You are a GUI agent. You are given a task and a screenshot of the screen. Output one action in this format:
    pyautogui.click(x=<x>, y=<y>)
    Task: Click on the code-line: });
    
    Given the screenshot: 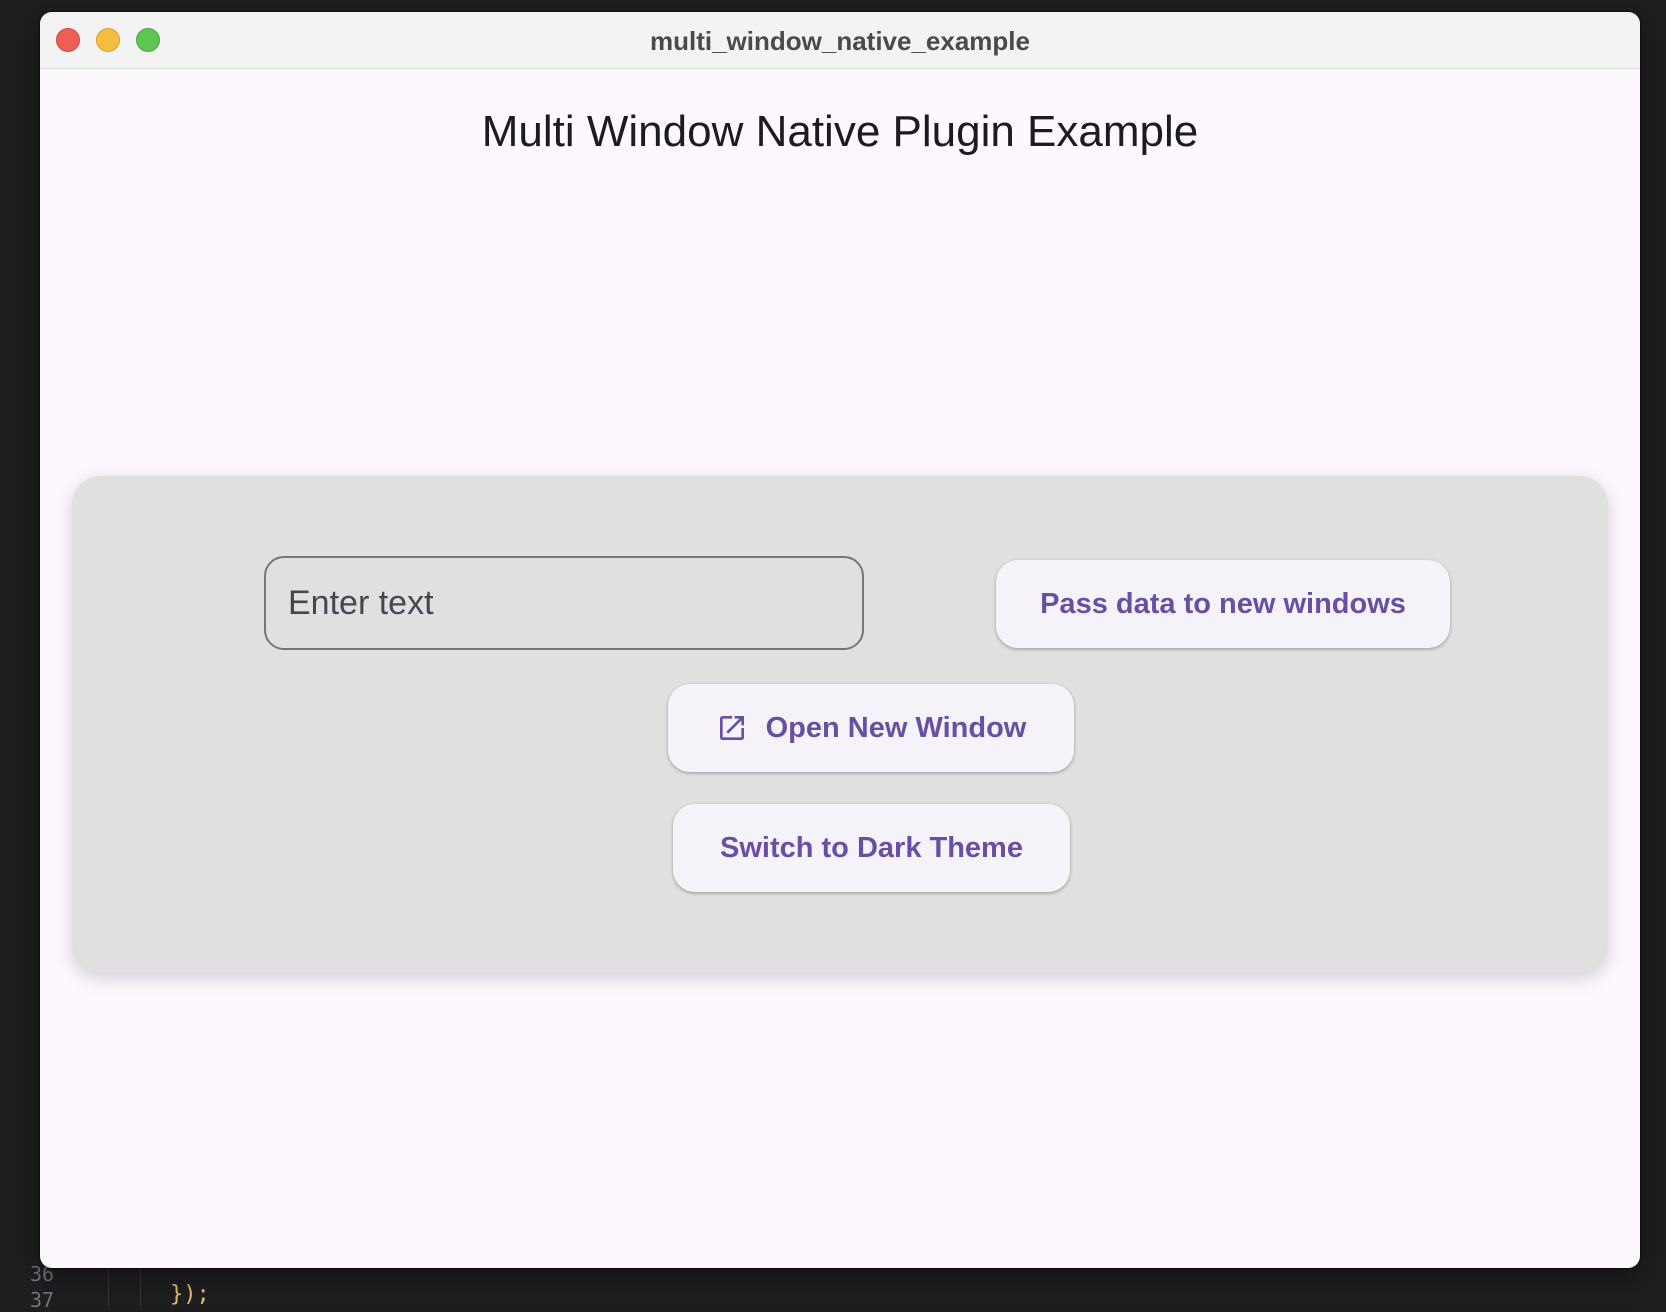 What is the action you would take?
    pyautogui.click(x=190, y=1294)
    